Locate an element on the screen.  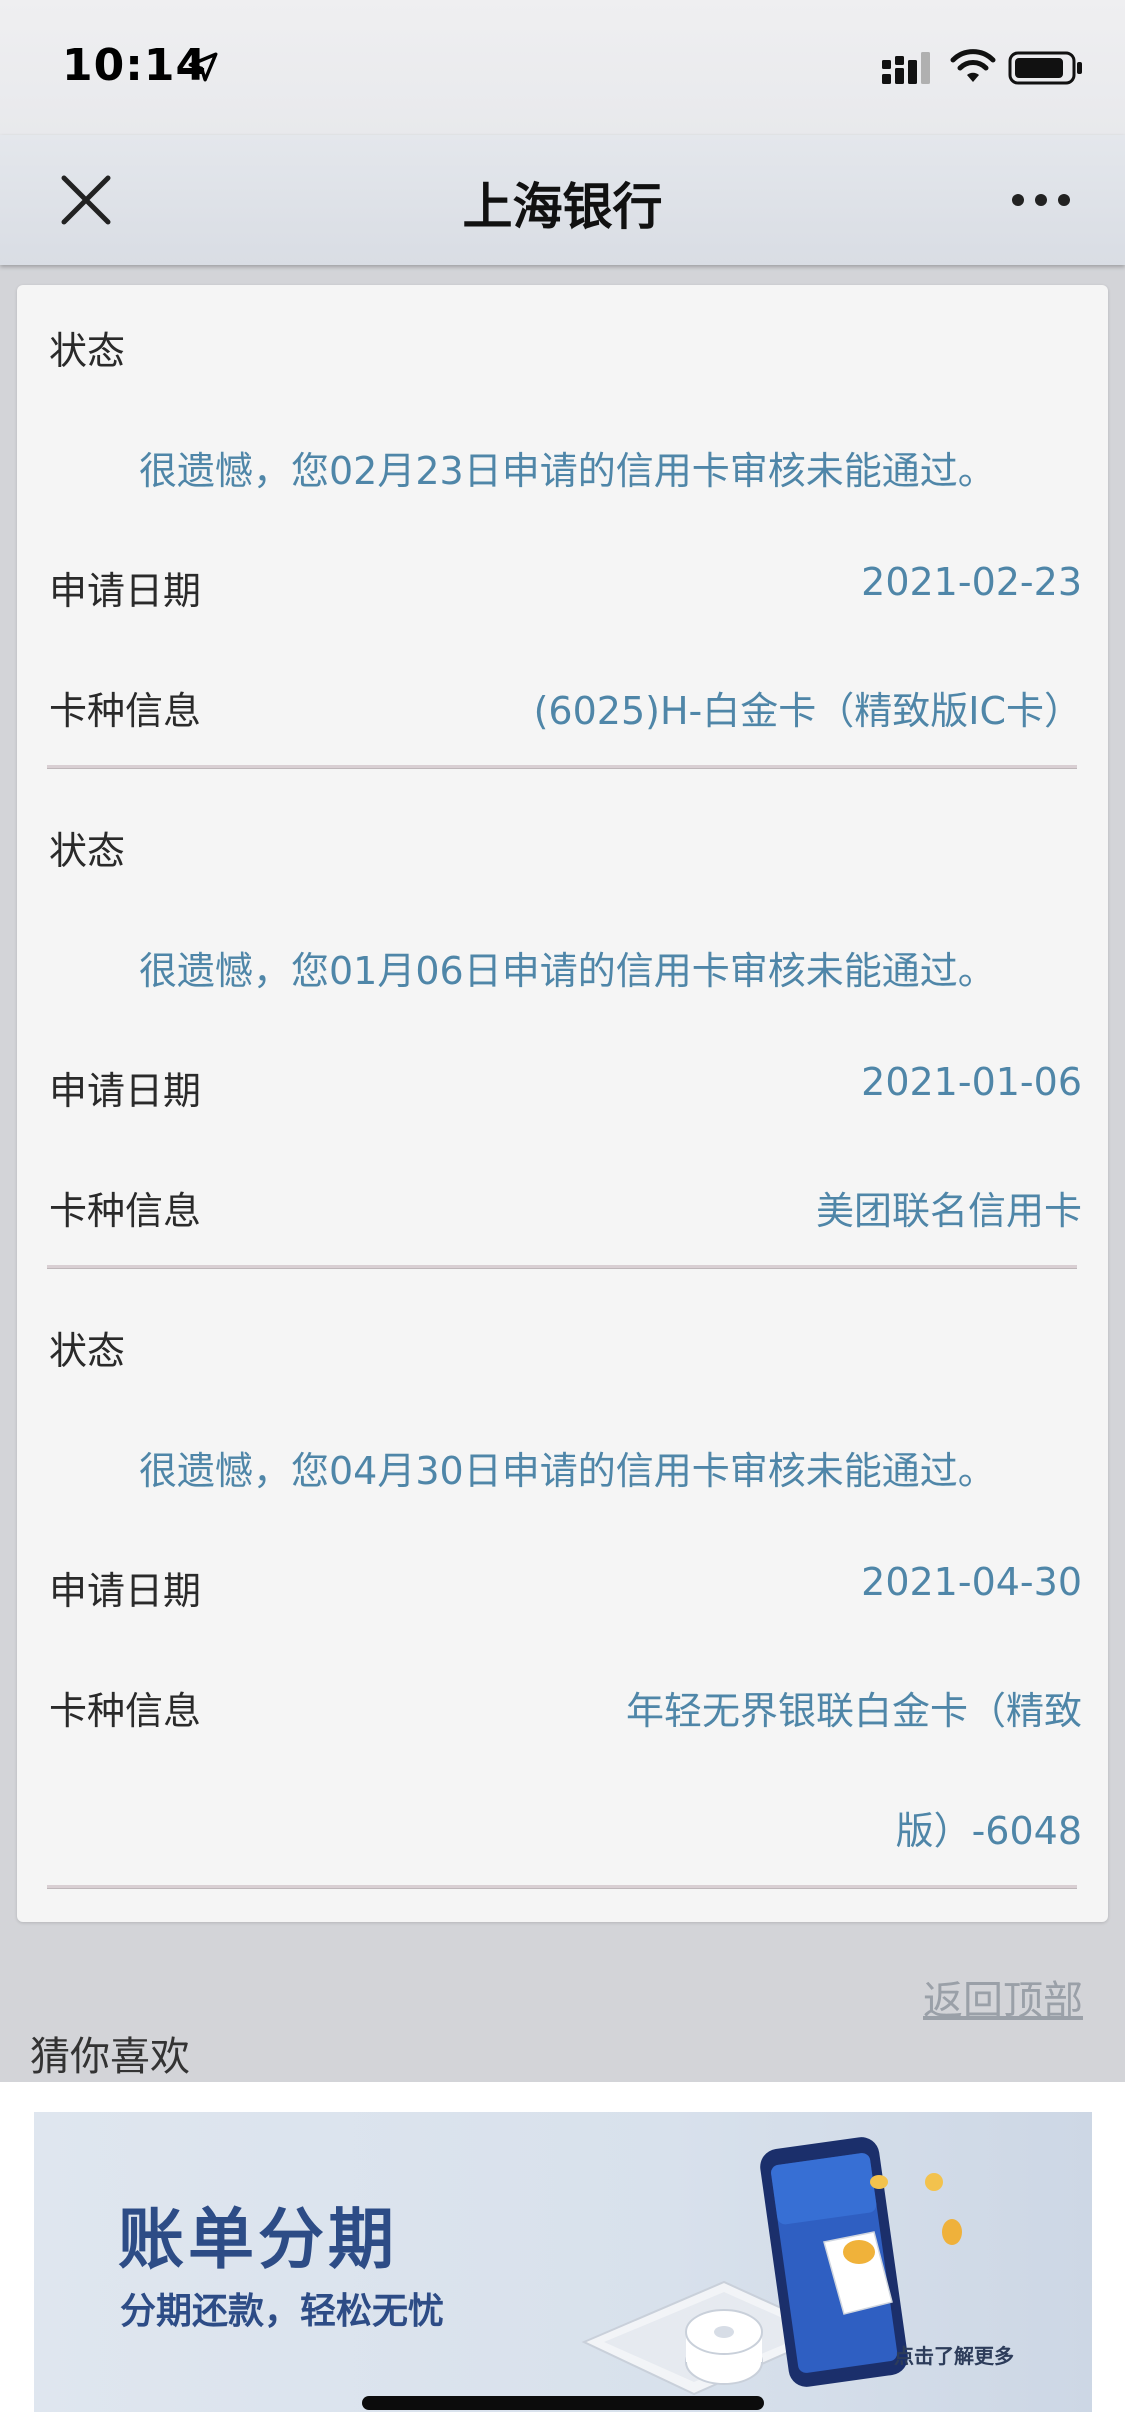
recommend-section: 账单分期 分期还款，轻松无忧 点击了解更多 is located at coordinates (562, 2259).